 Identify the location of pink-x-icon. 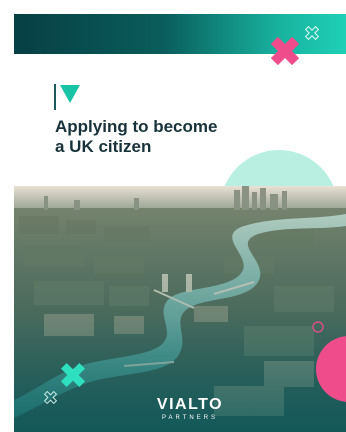
(285, 51).